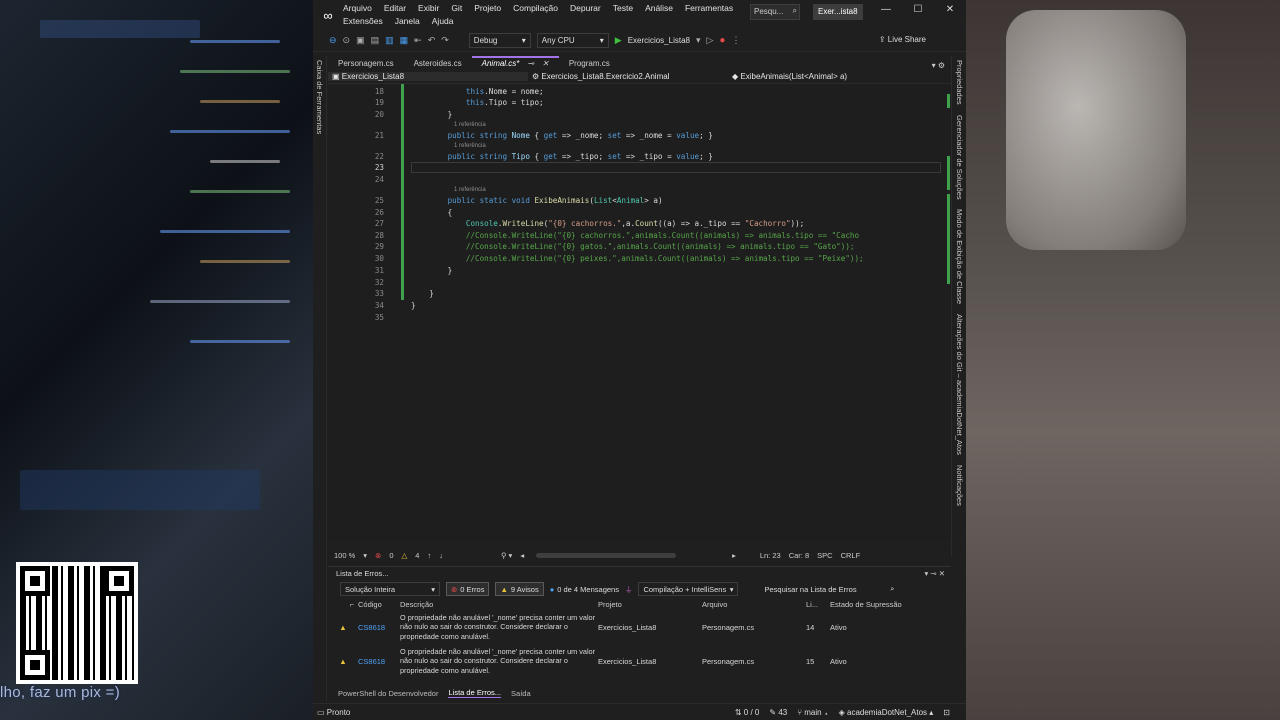  What do you see at coordinates (959, 256) in the screenshot?
I see `class-view-tab: Modo de Exibição de Classe` at bounding box center [959, 256].